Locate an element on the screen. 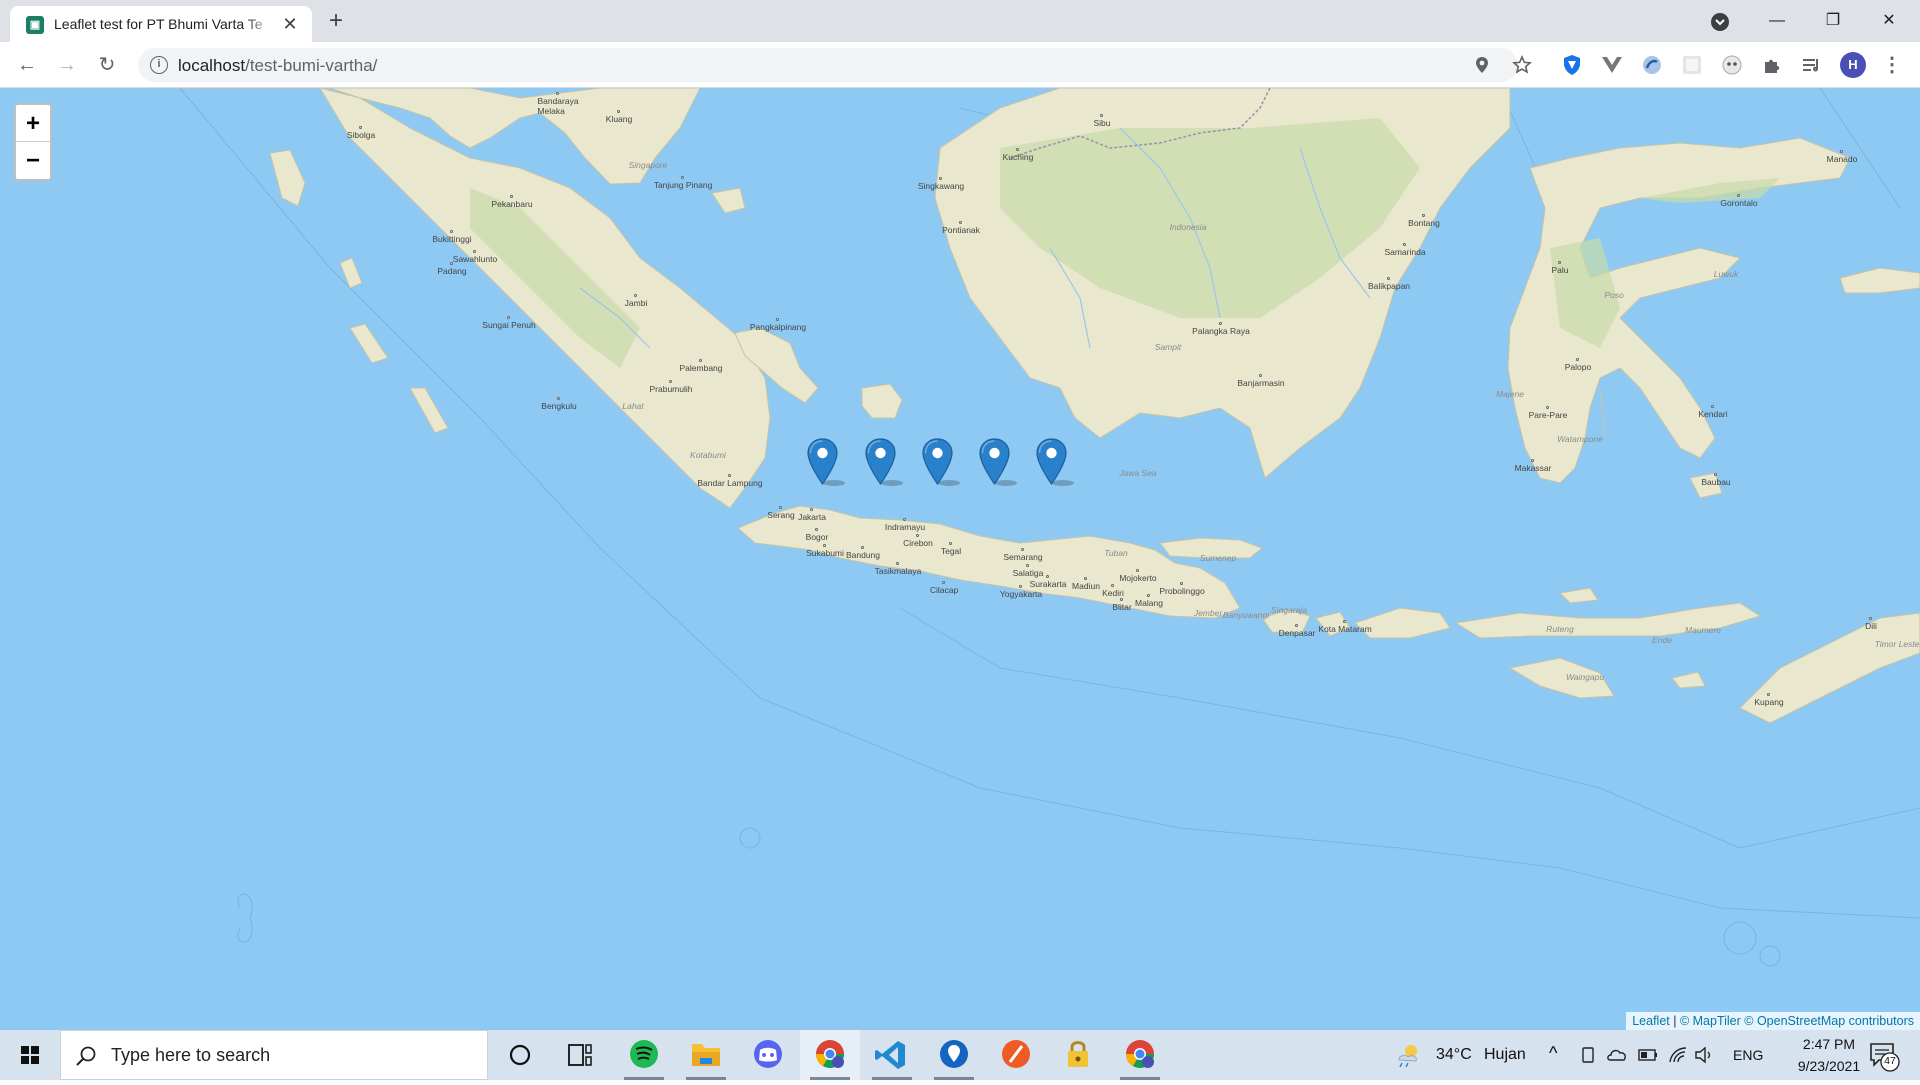 The image size is (1920, 1085). city-label: Jakarta is located at coordinates (812, 517).